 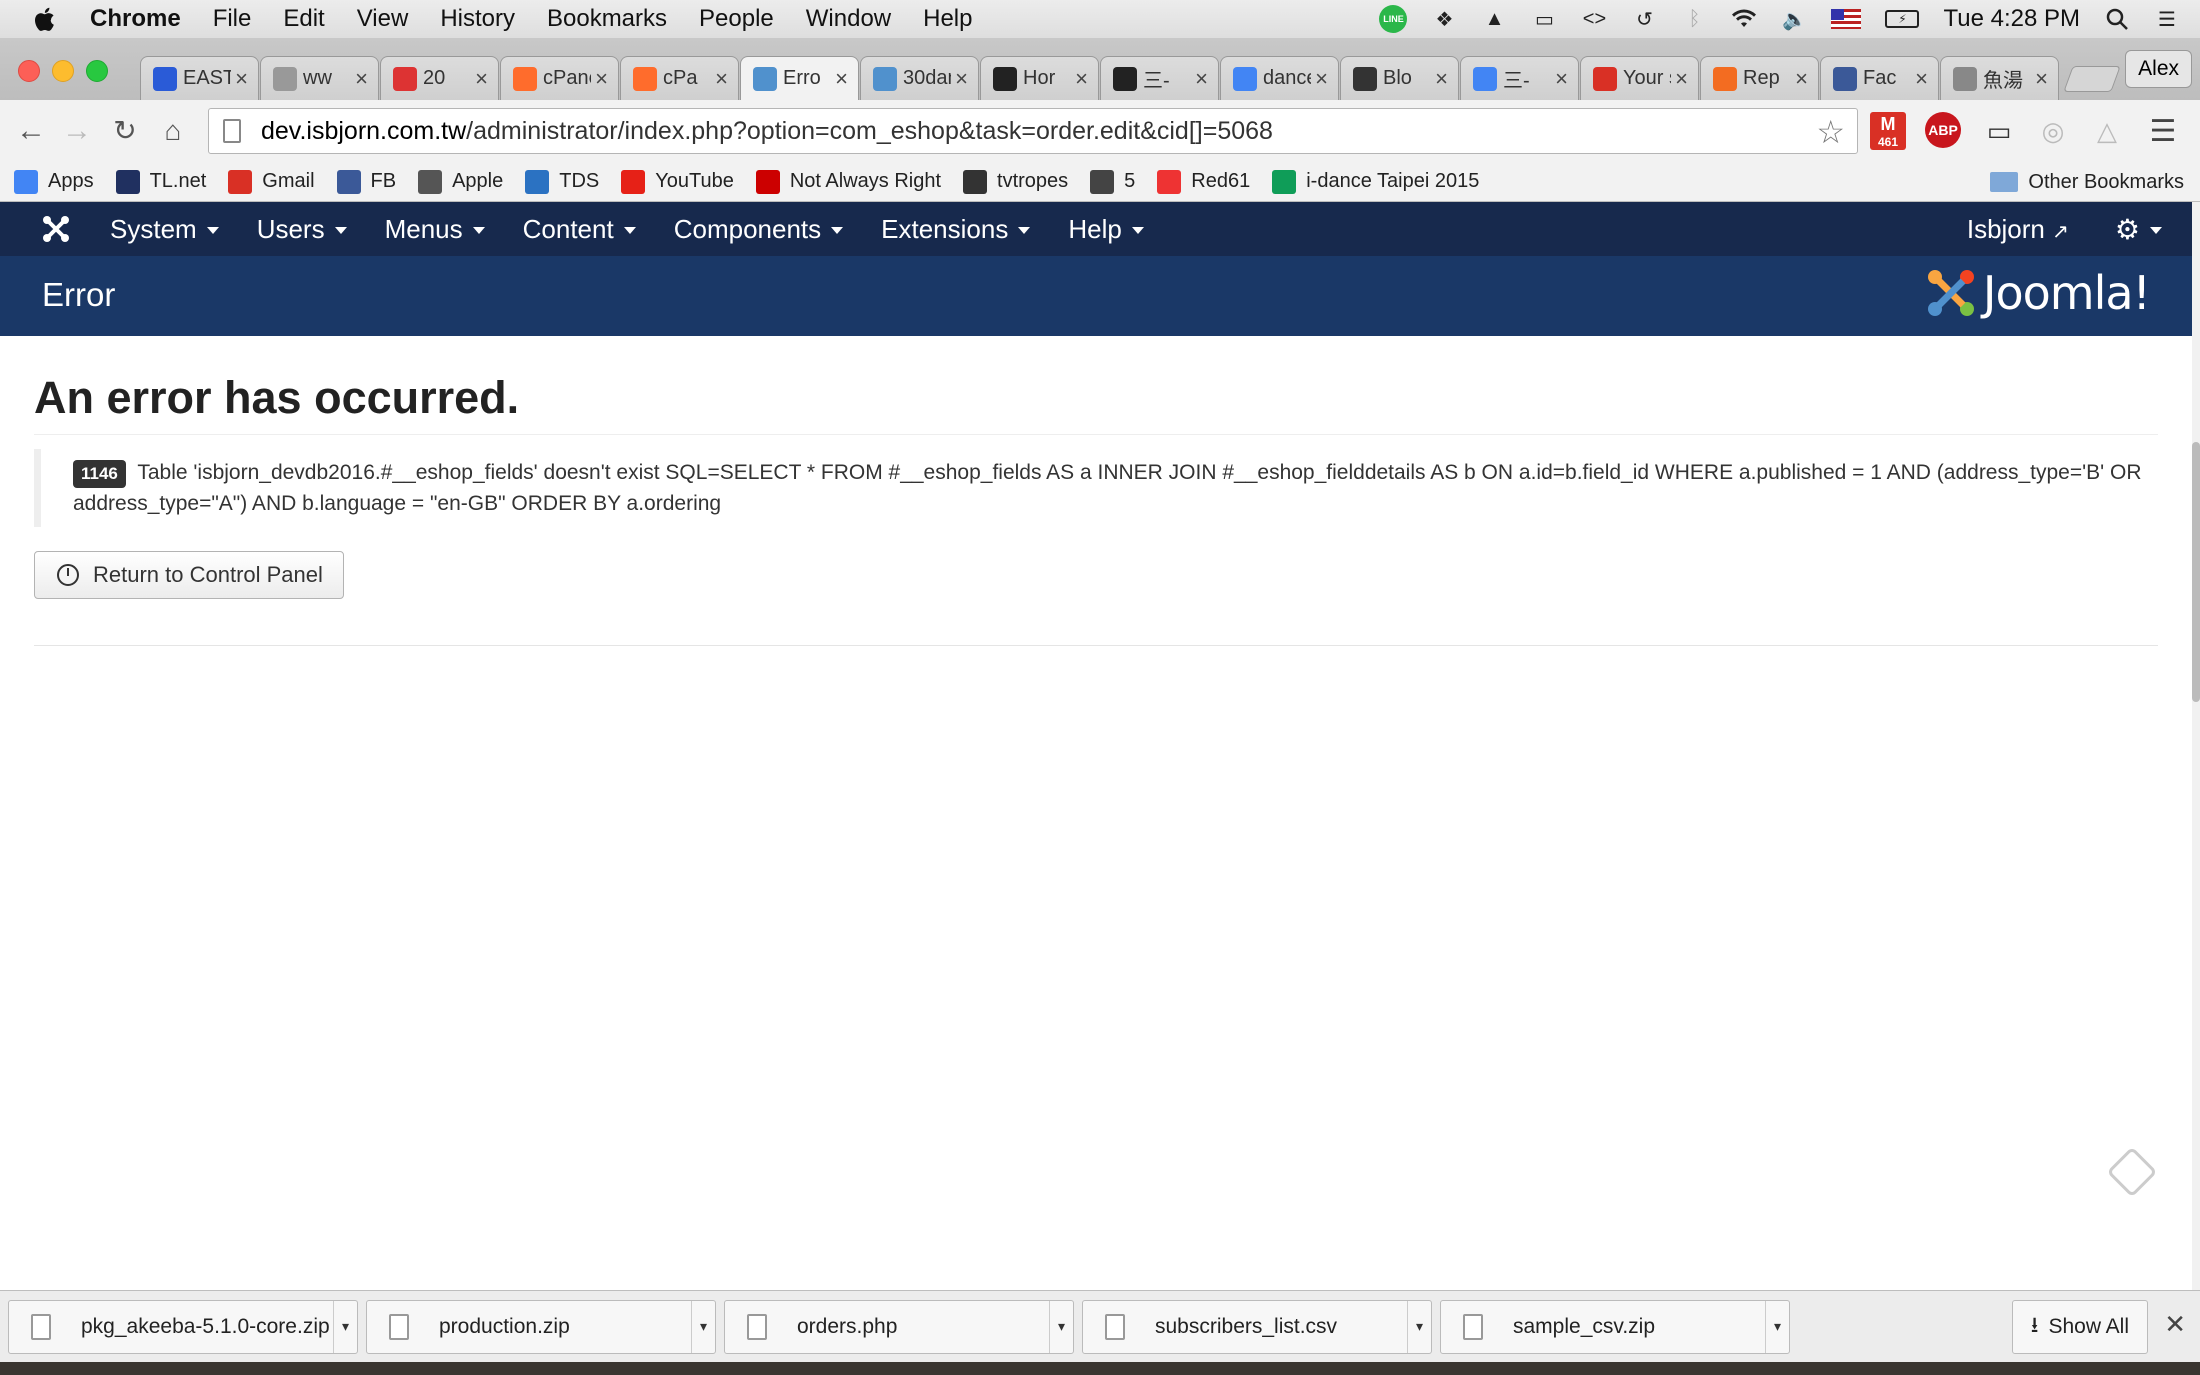 I want to click on menu-file: File, so click(x=232, y=19).